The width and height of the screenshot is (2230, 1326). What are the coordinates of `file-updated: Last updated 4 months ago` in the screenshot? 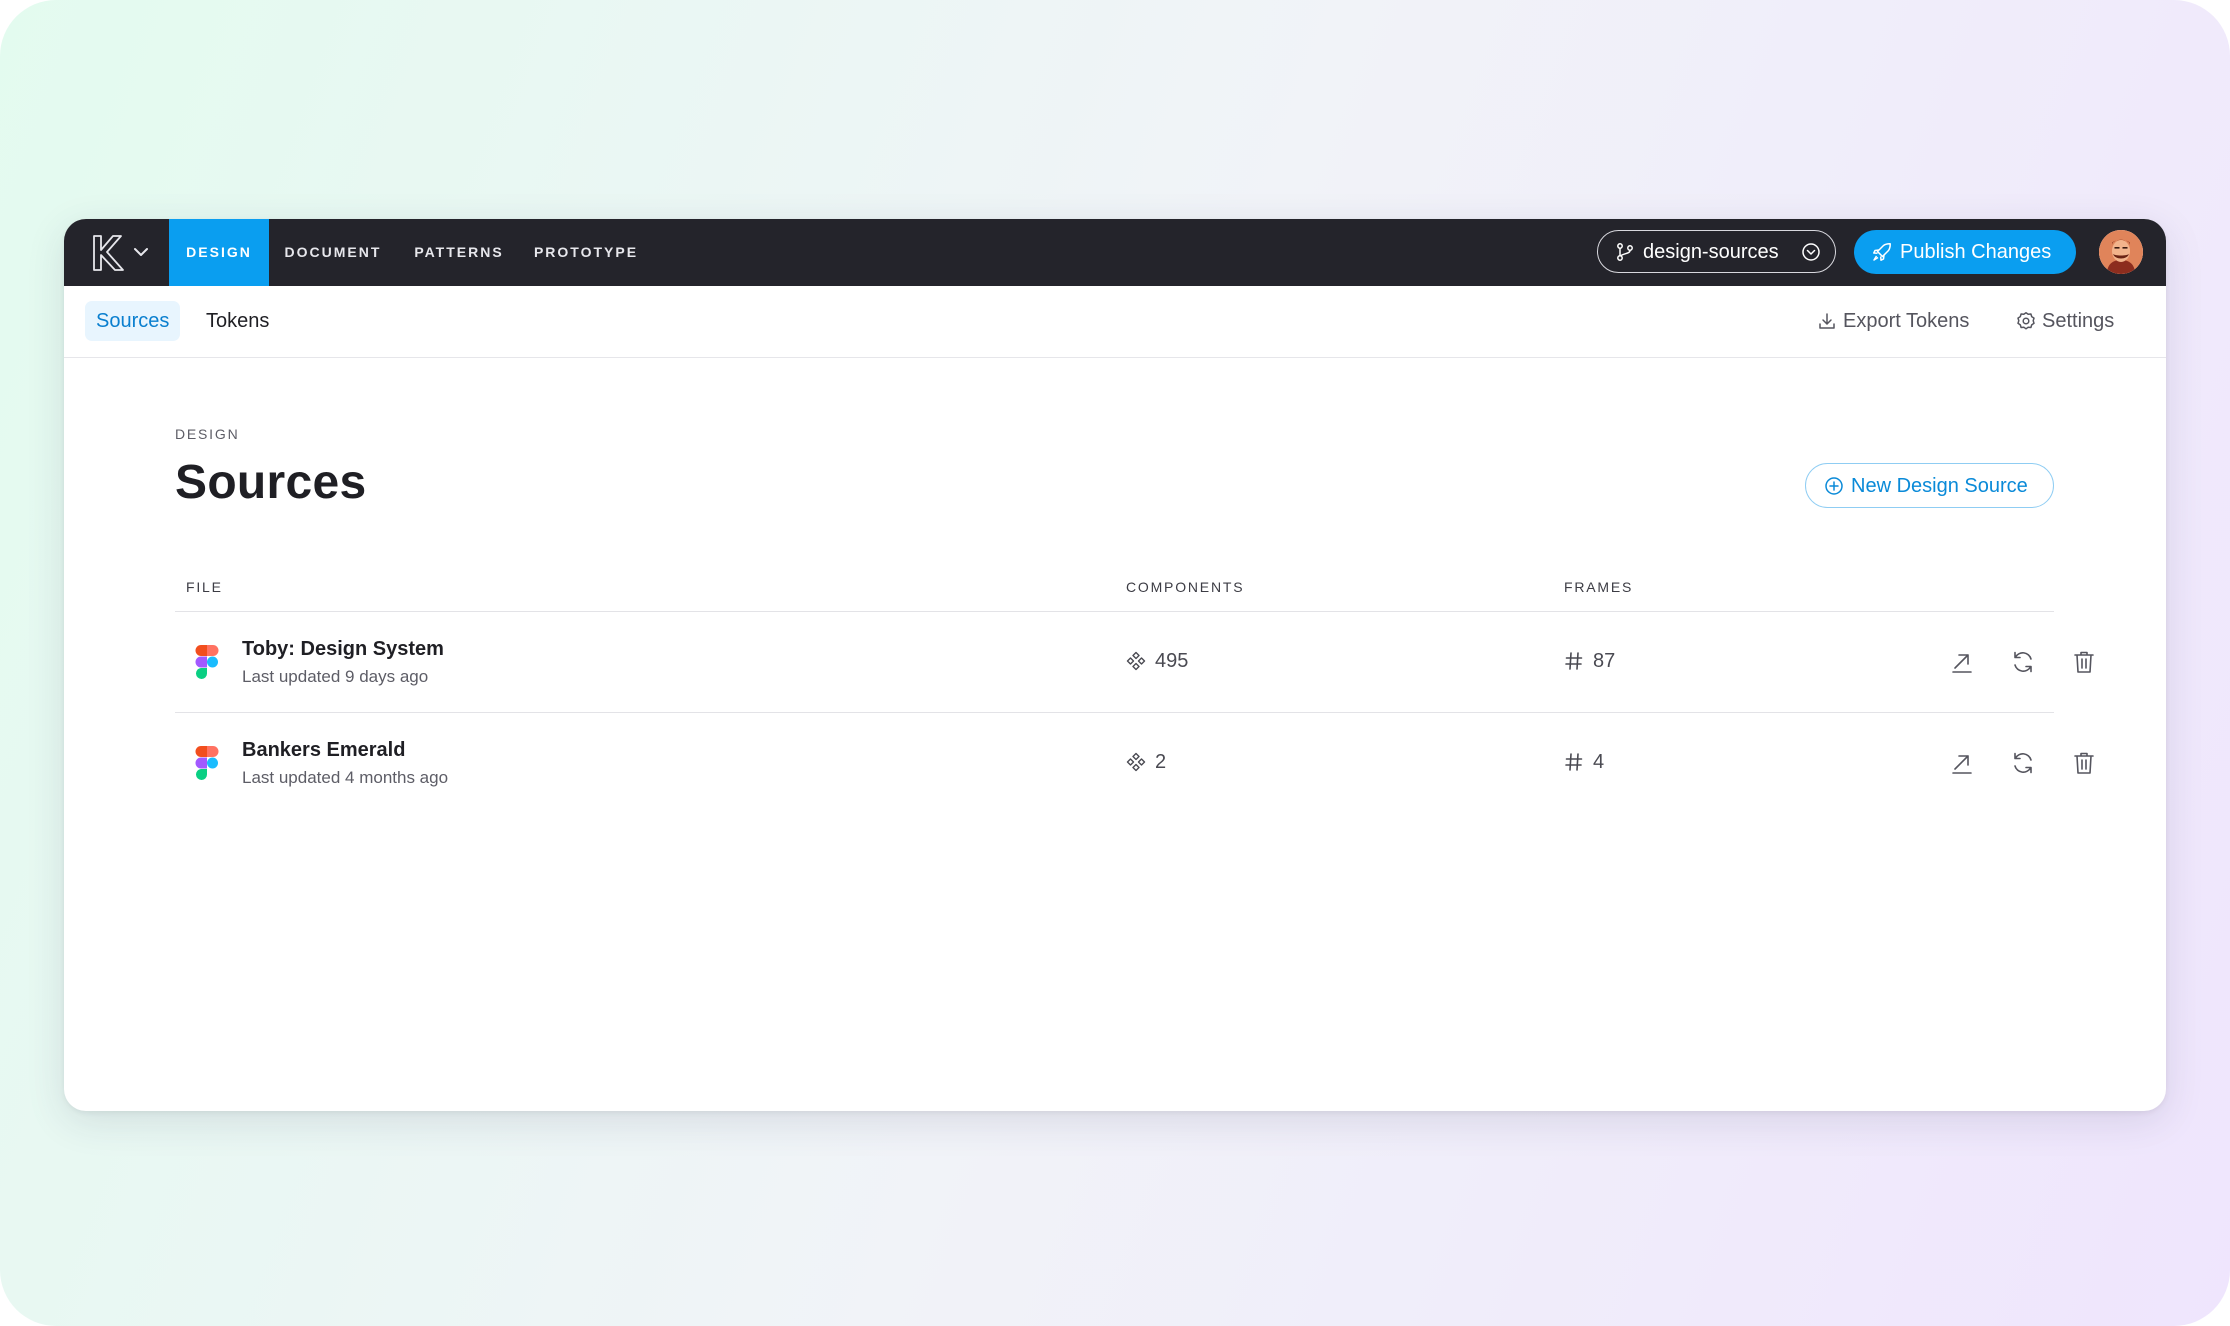 It's located at (345, 777).